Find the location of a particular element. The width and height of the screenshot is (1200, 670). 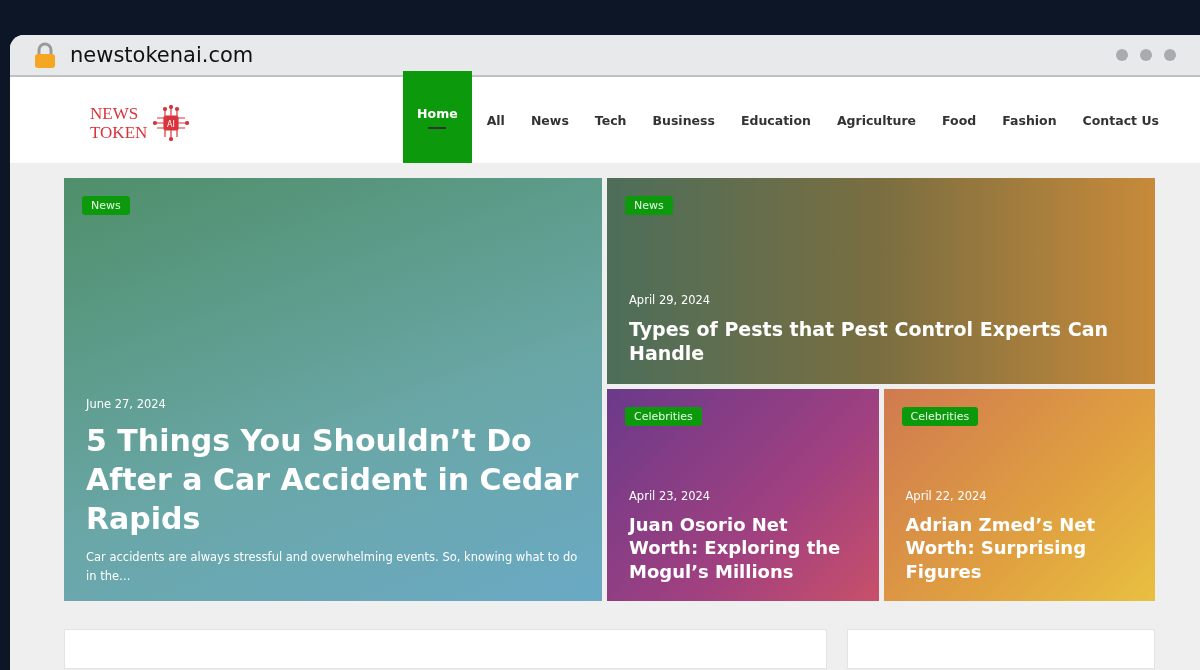

post-card: News April 29, 2024 Types of Pests that Pest Control Experts Can Handle is located at coordinates (881, 281).